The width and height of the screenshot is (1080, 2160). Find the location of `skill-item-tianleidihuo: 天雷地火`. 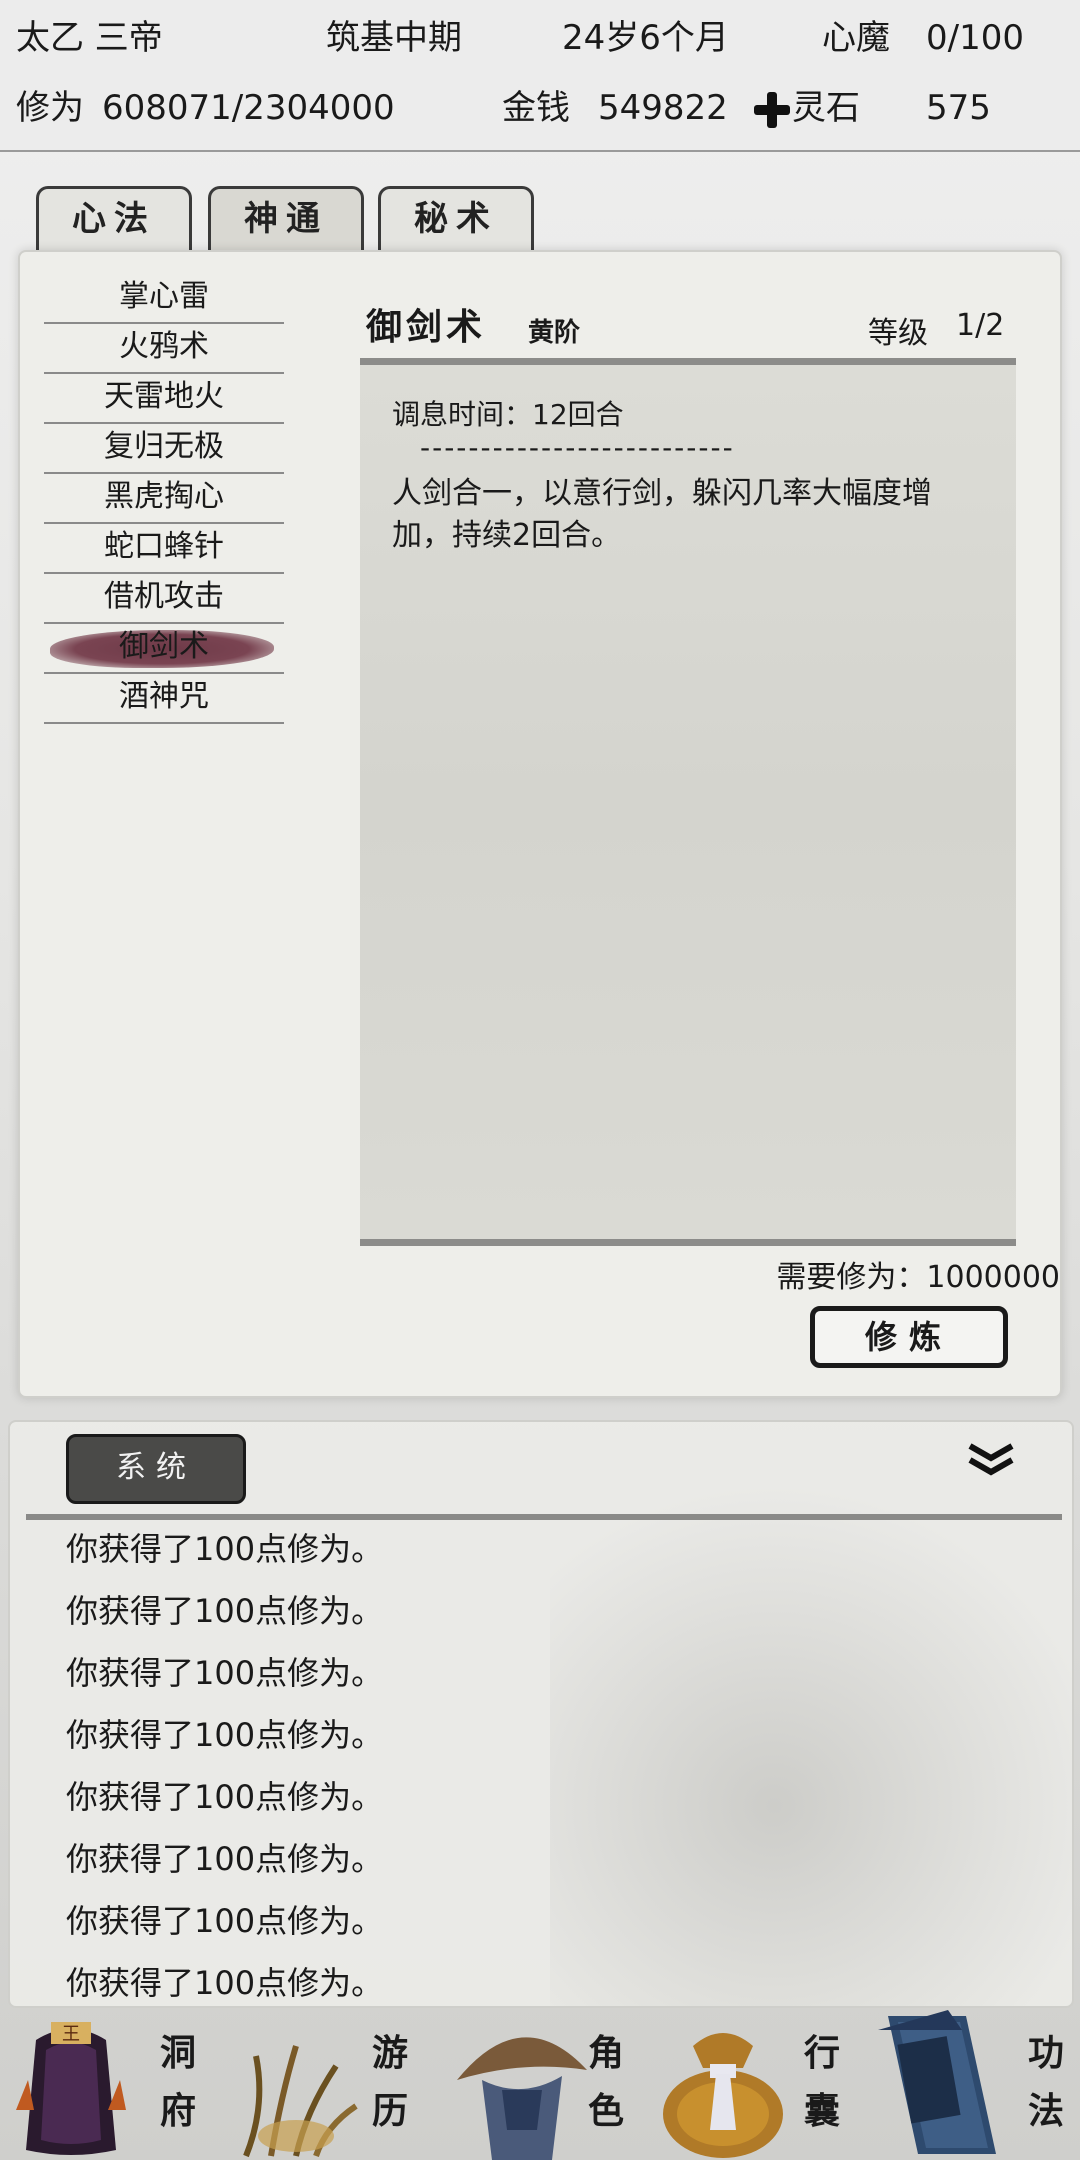

skill-item-tianleidihuo: 天雷地火 is located at coordinates (164, 399).